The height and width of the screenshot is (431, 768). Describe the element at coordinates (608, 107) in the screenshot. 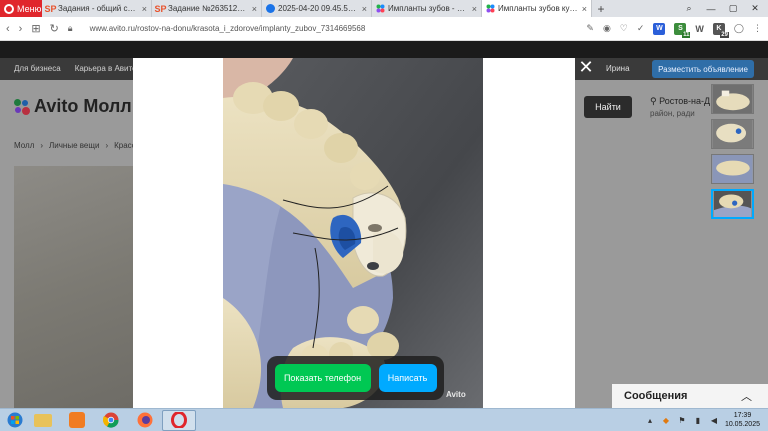

I see `find-button: Найти` at that location.